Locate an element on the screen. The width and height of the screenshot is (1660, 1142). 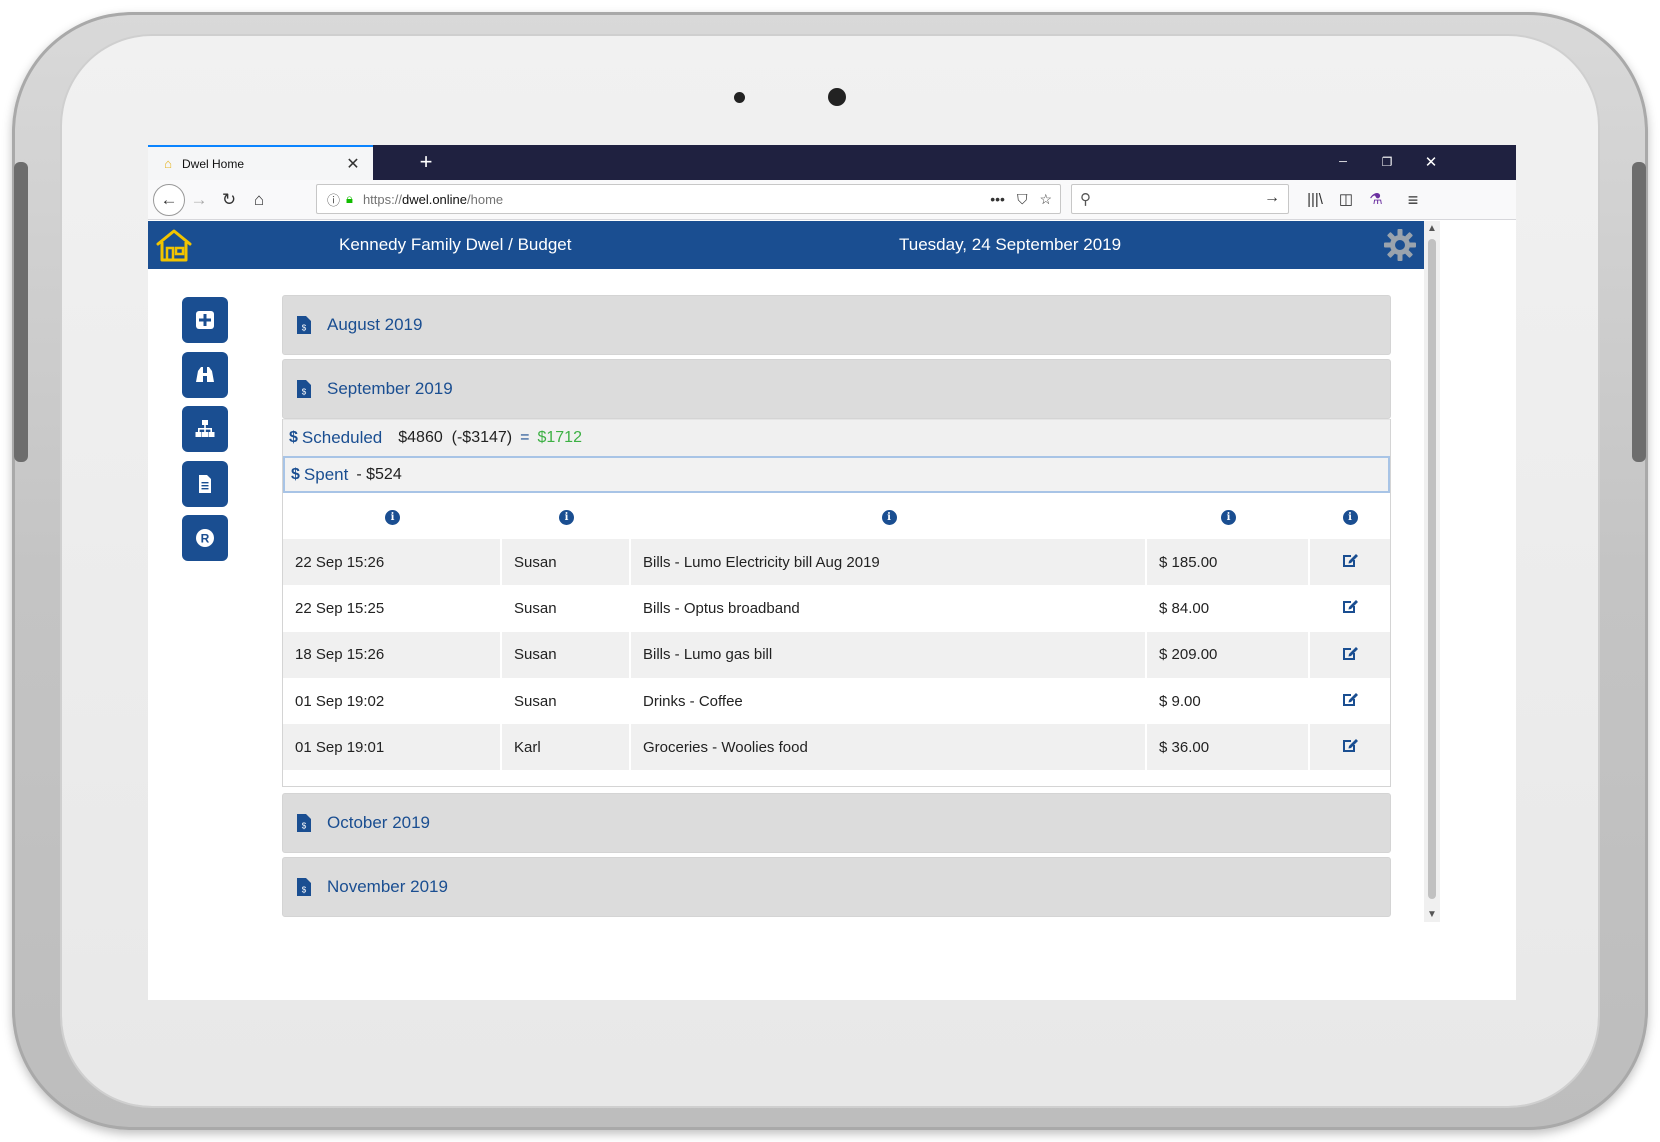
scheduled-spent: (-$3147) is located at coordinates (482, 437).